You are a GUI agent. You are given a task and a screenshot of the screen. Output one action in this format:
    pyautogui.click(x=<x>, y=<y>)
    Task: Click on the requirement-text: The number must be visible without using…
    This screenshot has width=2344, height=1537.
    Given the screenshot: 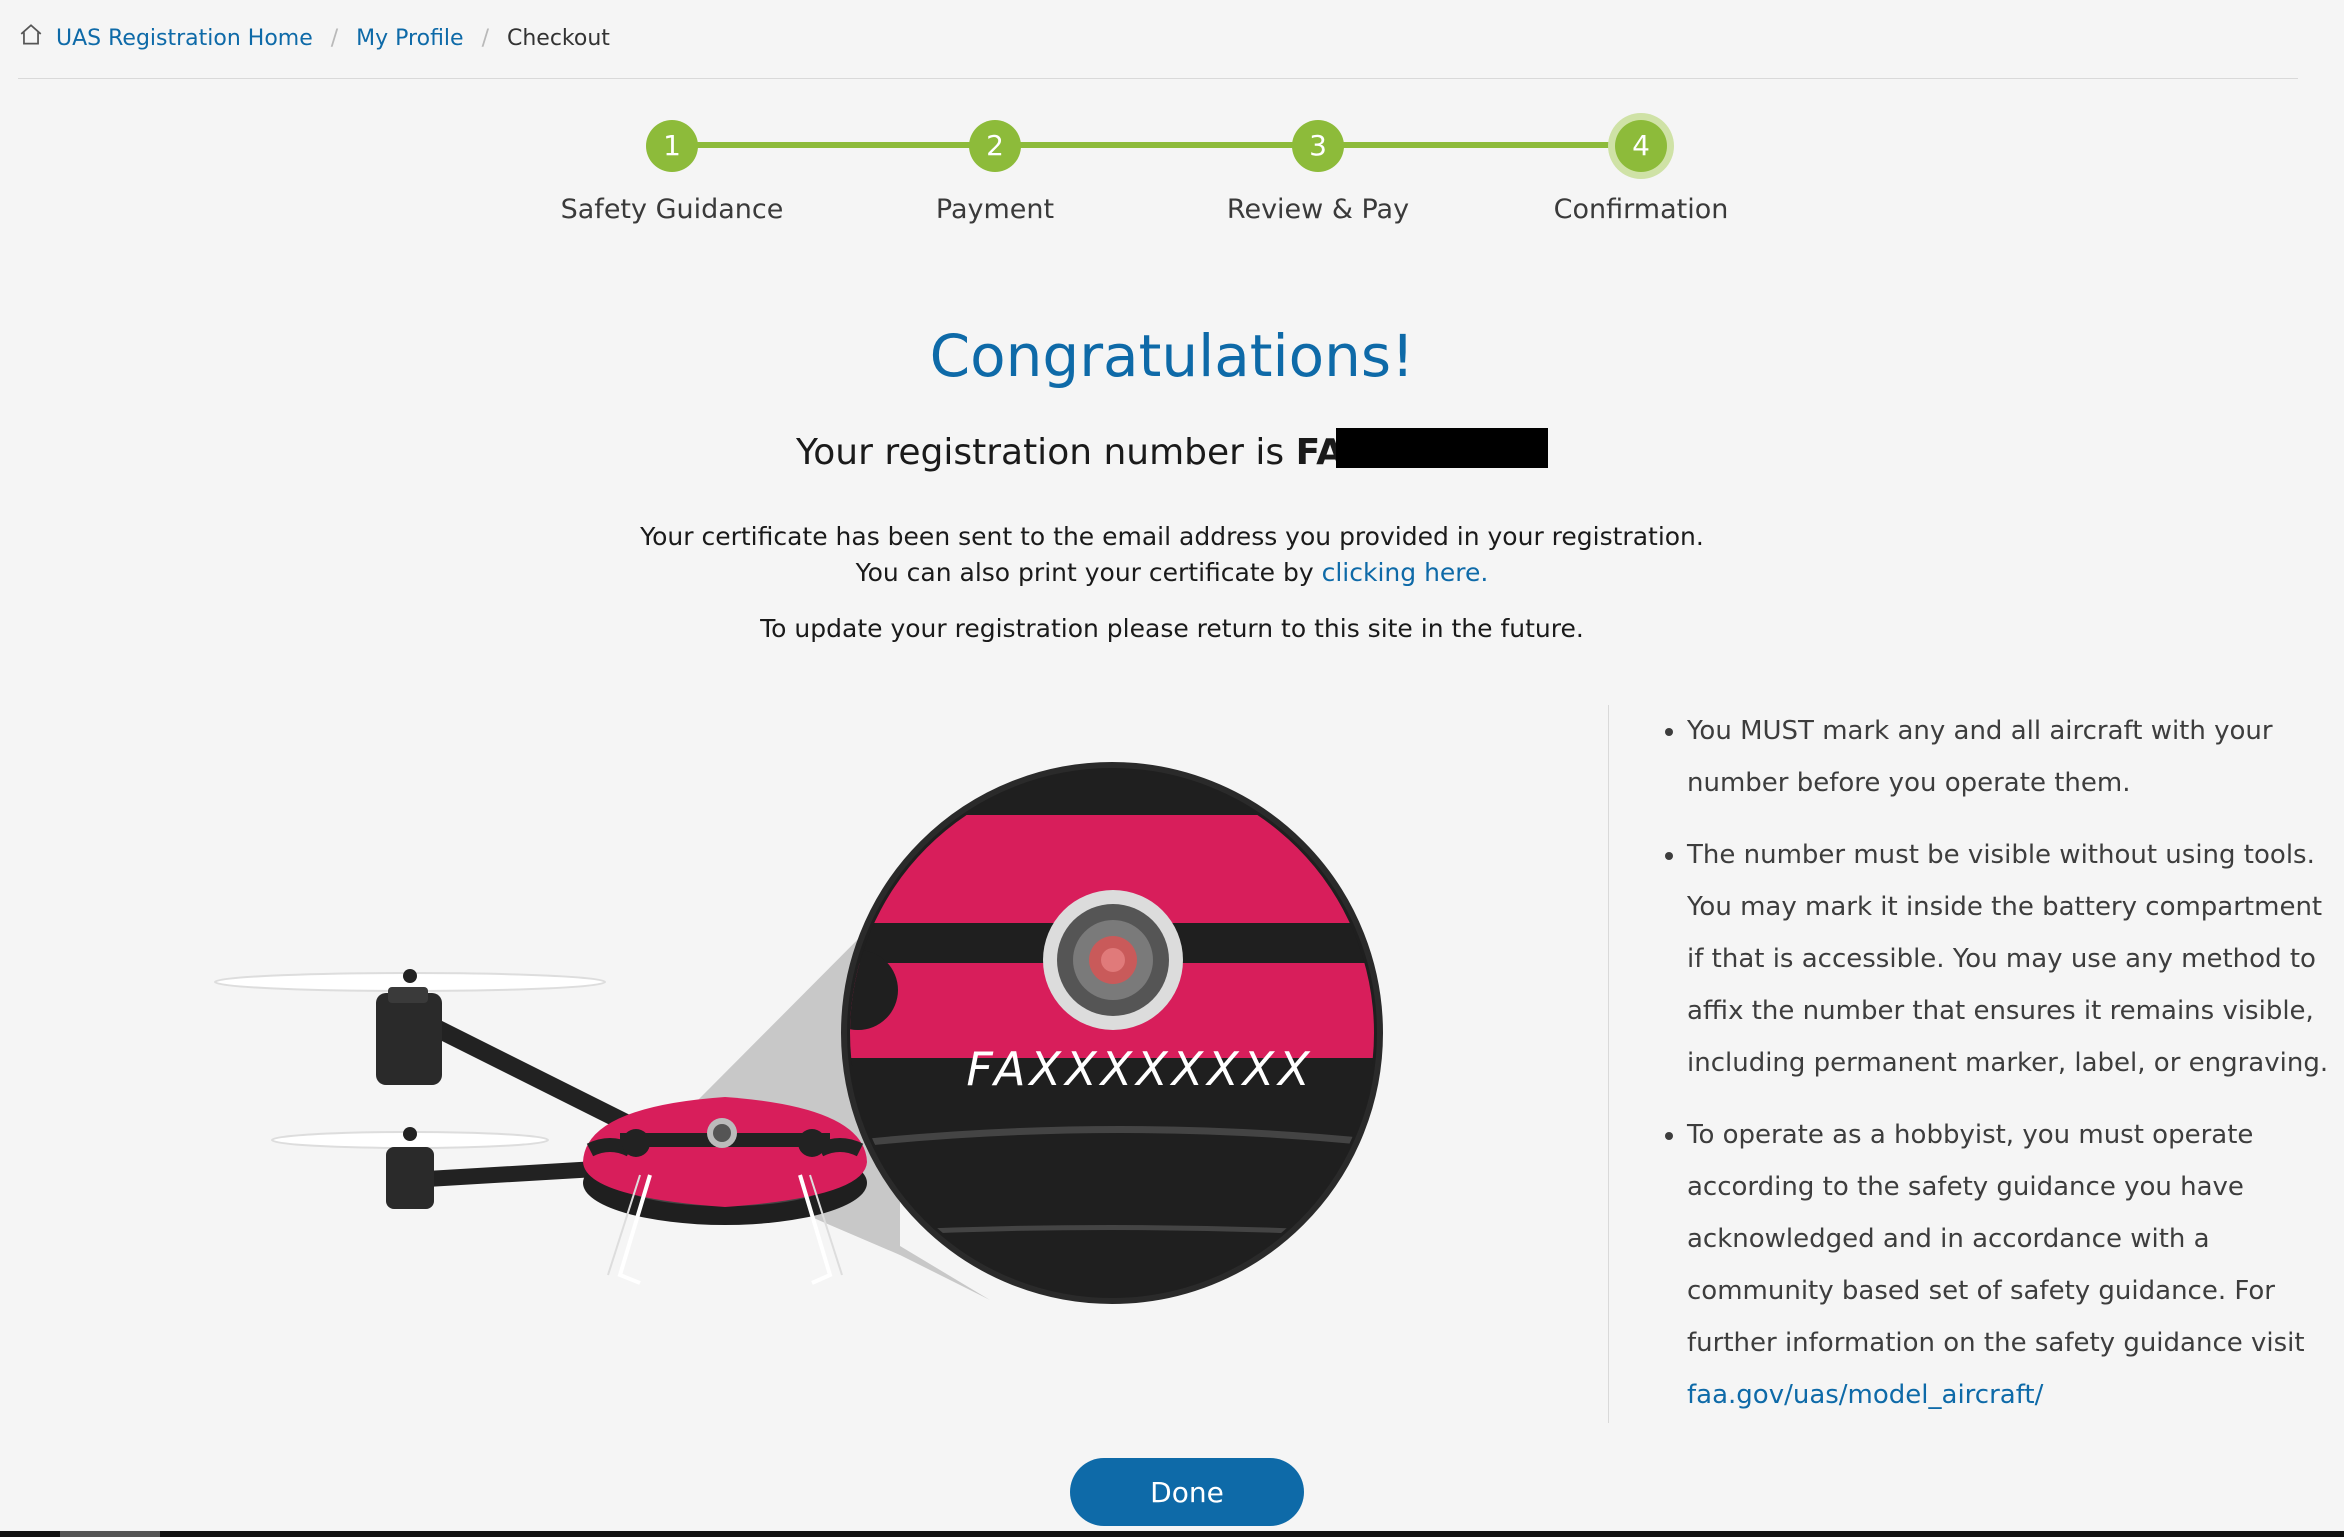 What is the action you would take?
    pyautogui.click(x=2008, y=959)
    